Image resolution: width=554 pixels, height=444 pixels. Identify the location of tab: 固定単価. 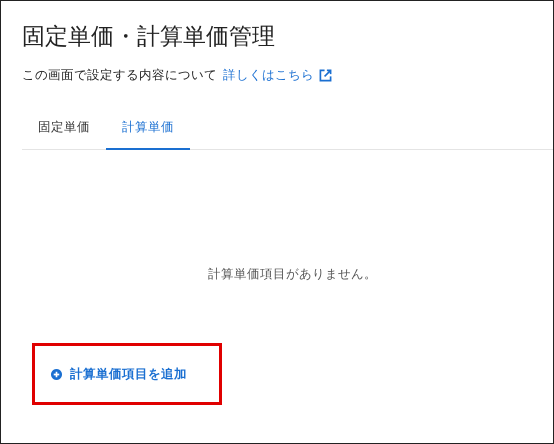
(64, 134).